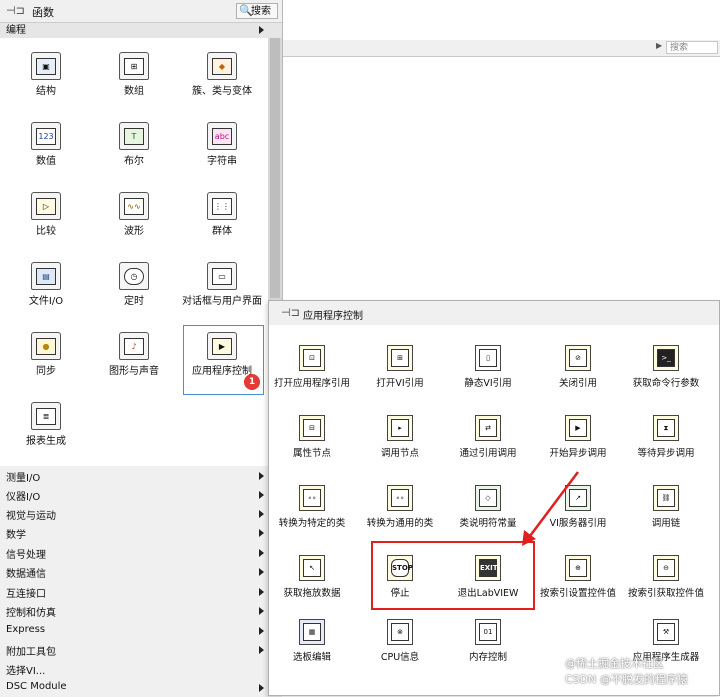  What do you see at coordinates (141, 30) in the screenshot?
I see `category-header-programming: 编程` at bounding box center [141, 30].